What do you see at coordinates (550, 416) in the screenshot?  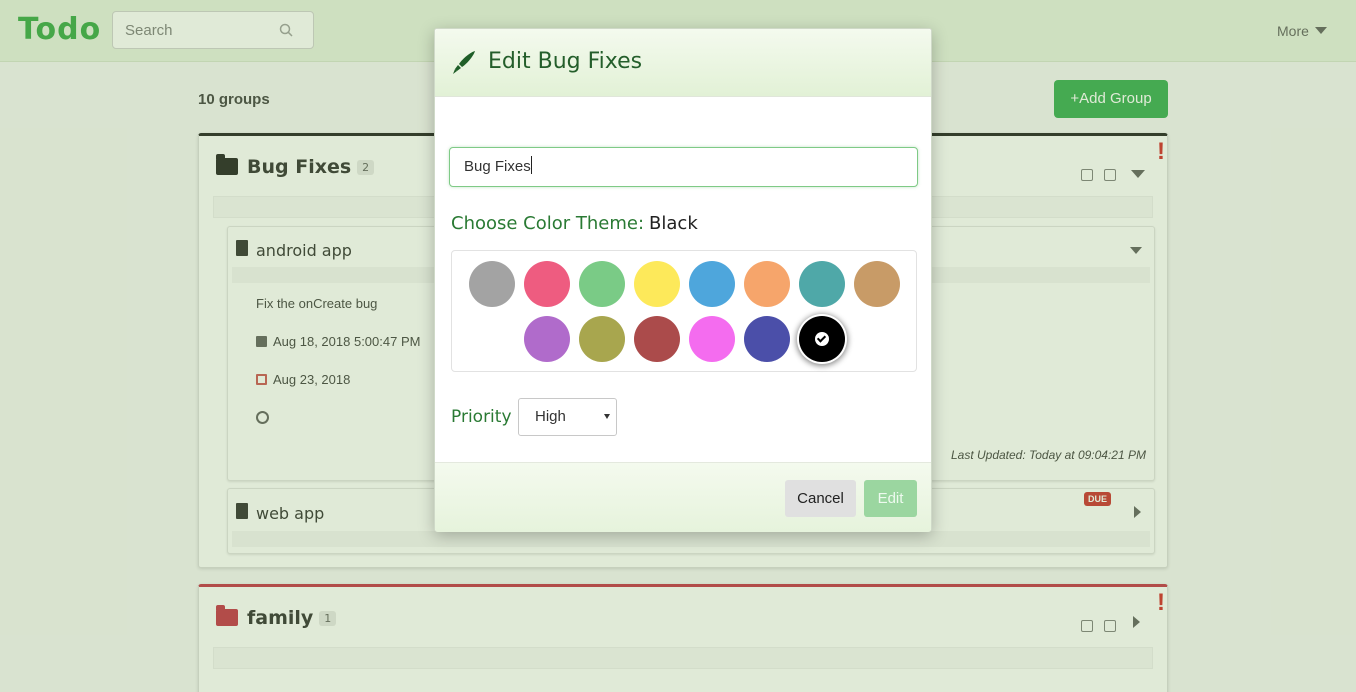 I see `priority-value: High` at bounding box center [550, 416].